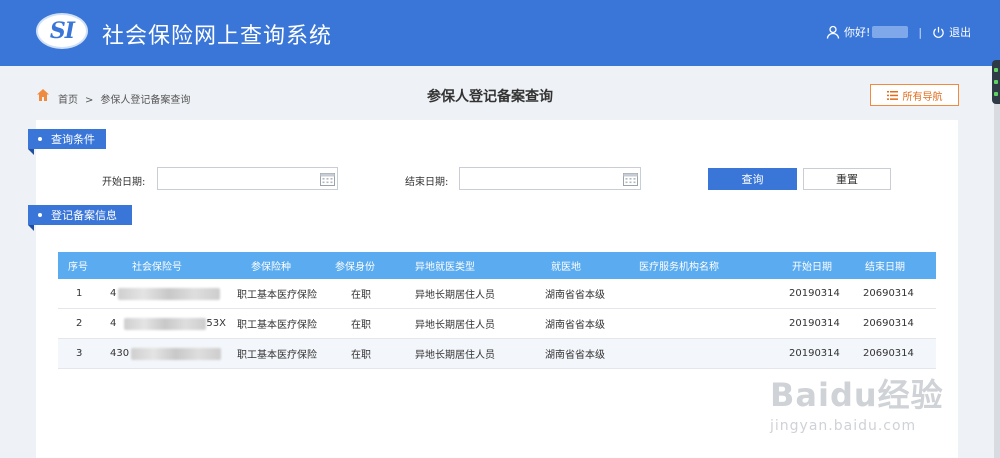 The height and width of the screenshot is (458, 1000). I want to click on breadcrumb-arrow: >, so click(89, 100).